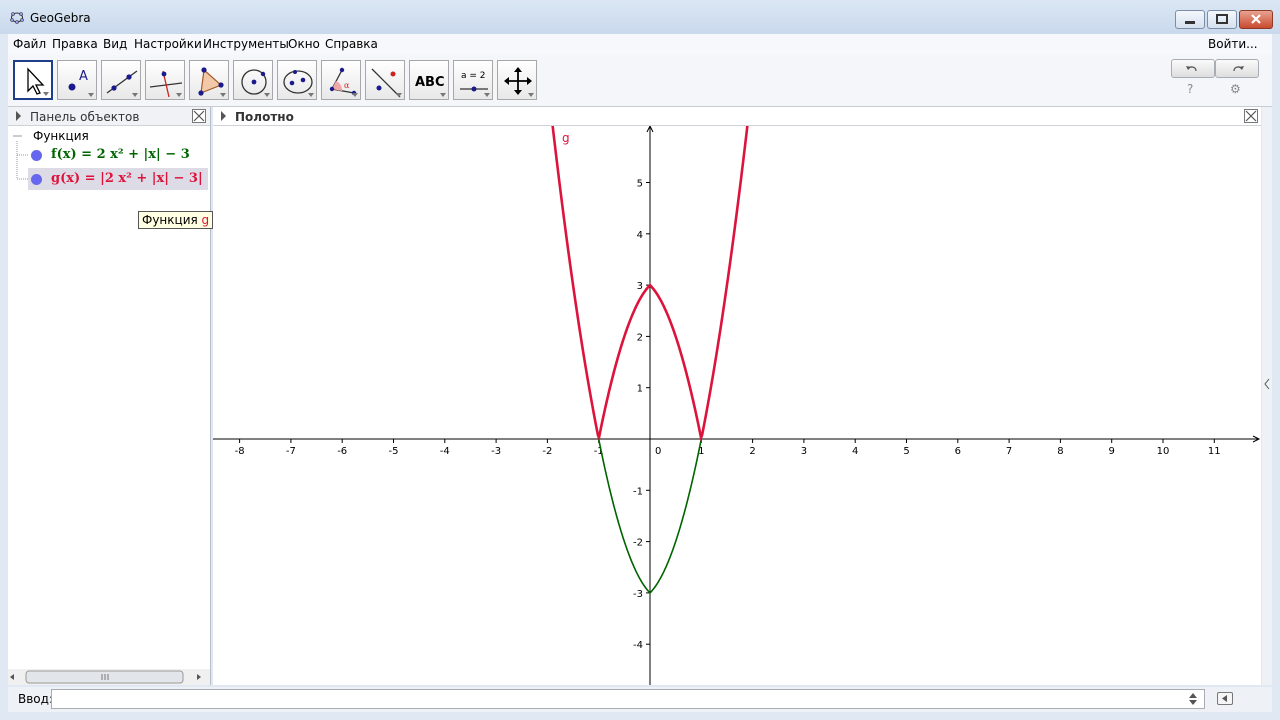  I want to click on menu-file: Файл, so click(29, 44).